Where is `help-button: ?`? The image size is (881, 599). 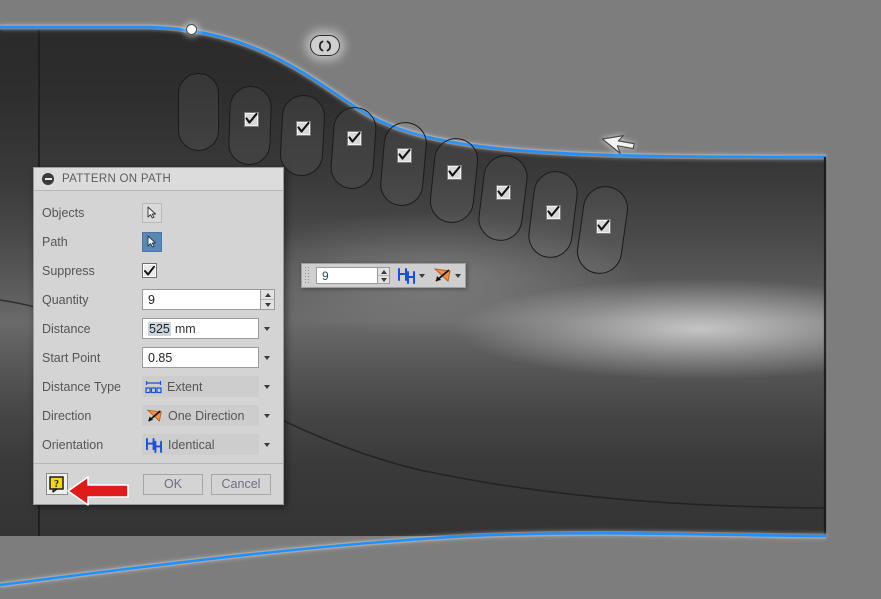 help-button: ? is located at coordinates (57, 484).